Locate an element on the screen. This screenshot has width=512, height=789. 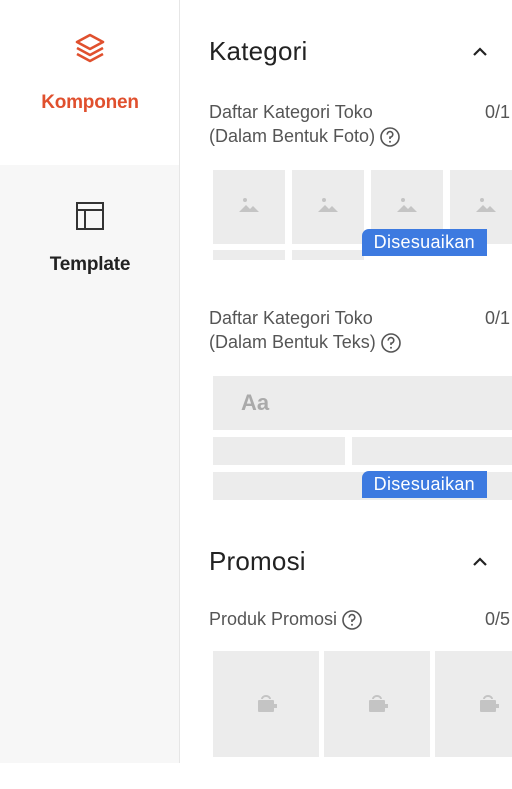
item-label-line1: Produk Promosi is located at coordinates (273, 619).